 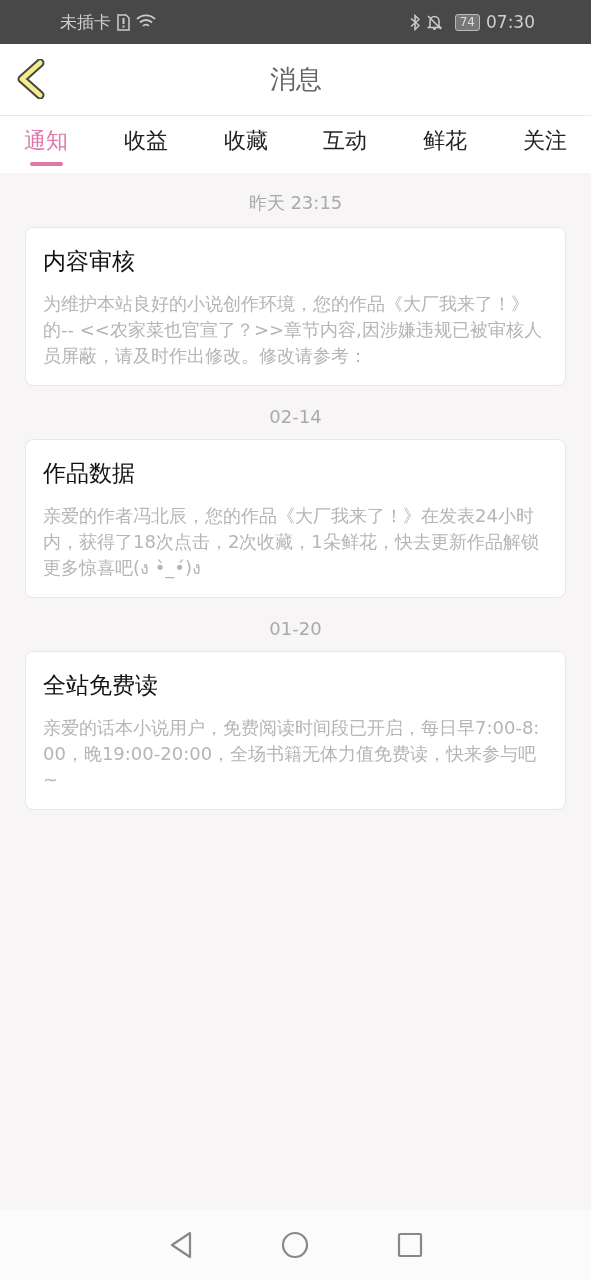 I want to click on tab: 鲜花, so click(x=445, y=144).